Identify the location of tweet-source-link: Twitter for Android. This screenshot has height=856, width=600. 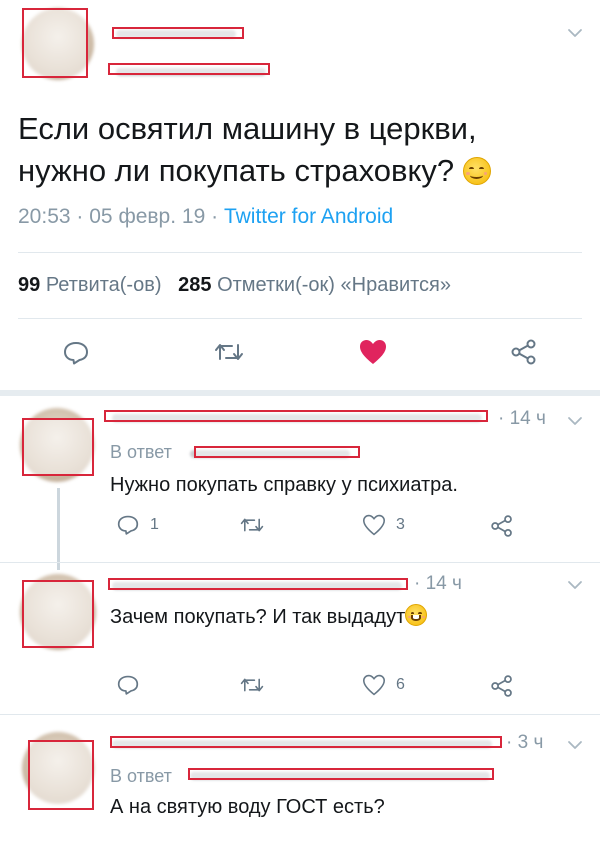
(308, 216).